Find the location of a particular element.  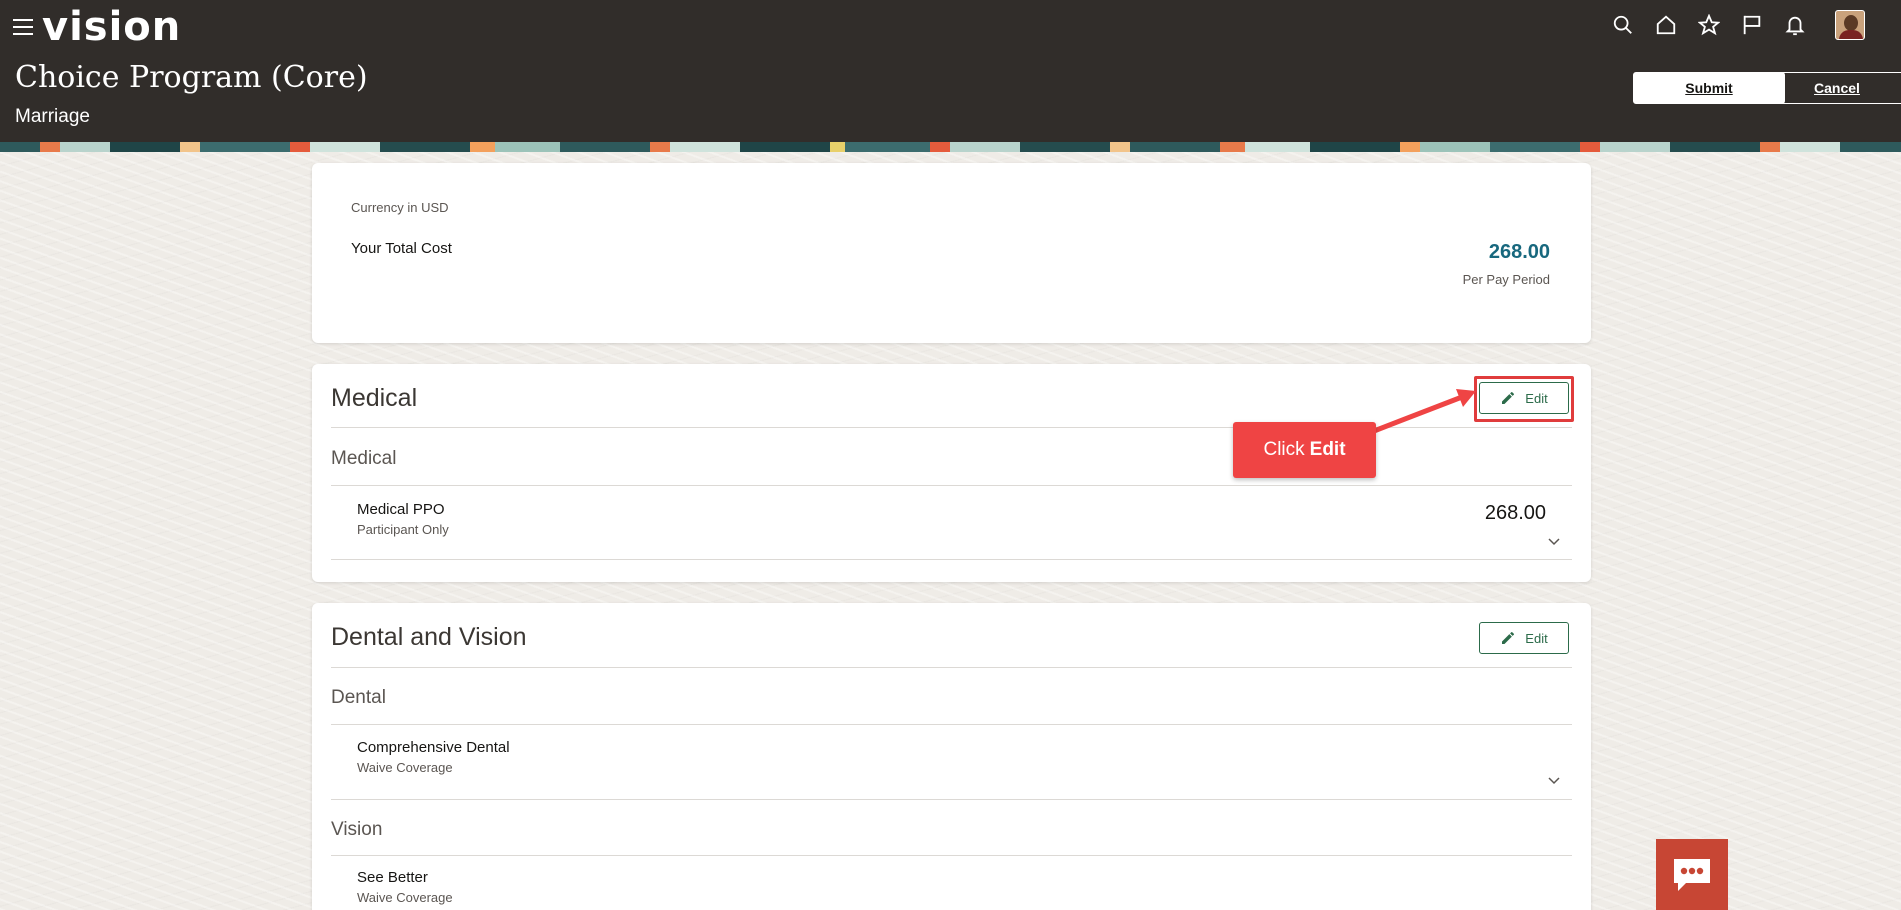

pay-period-label: Per Pay Period is located at coordinates (1506, 279).